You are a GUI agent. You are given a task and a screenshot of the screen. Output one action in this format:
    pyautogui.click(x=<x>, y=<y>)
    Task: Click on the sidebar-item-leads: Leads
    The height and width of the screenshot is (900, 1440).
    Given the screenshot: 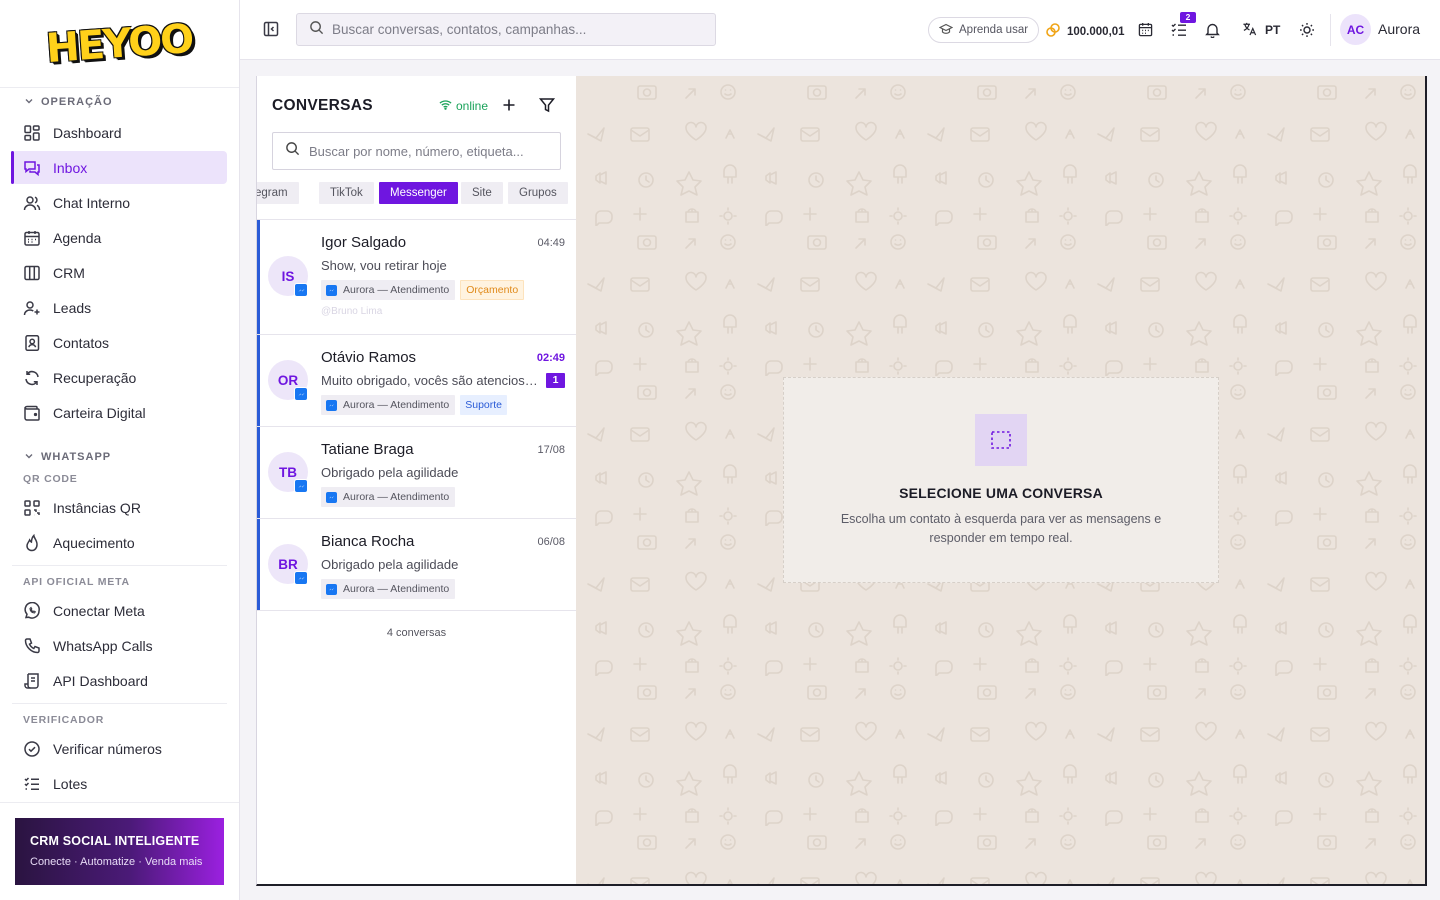 What is the action you would take?
    pyautogui.click(x=119, y=307)
    